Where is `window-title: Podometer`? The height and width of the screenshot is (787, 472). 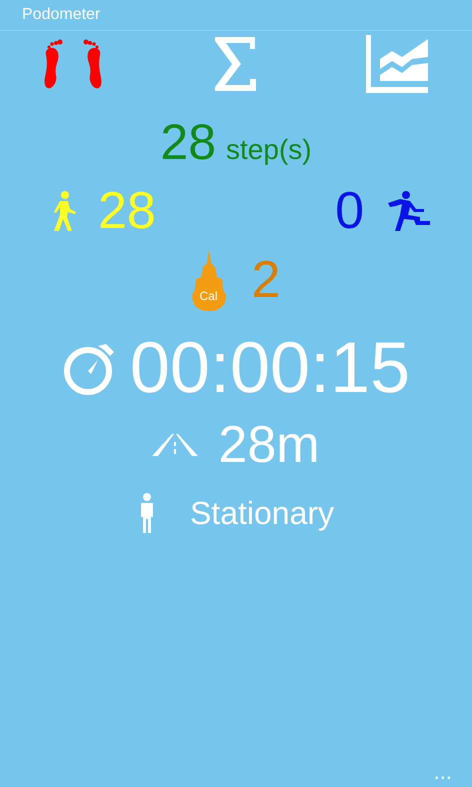 window-title: Podometer is located at coordinates (61, 15).